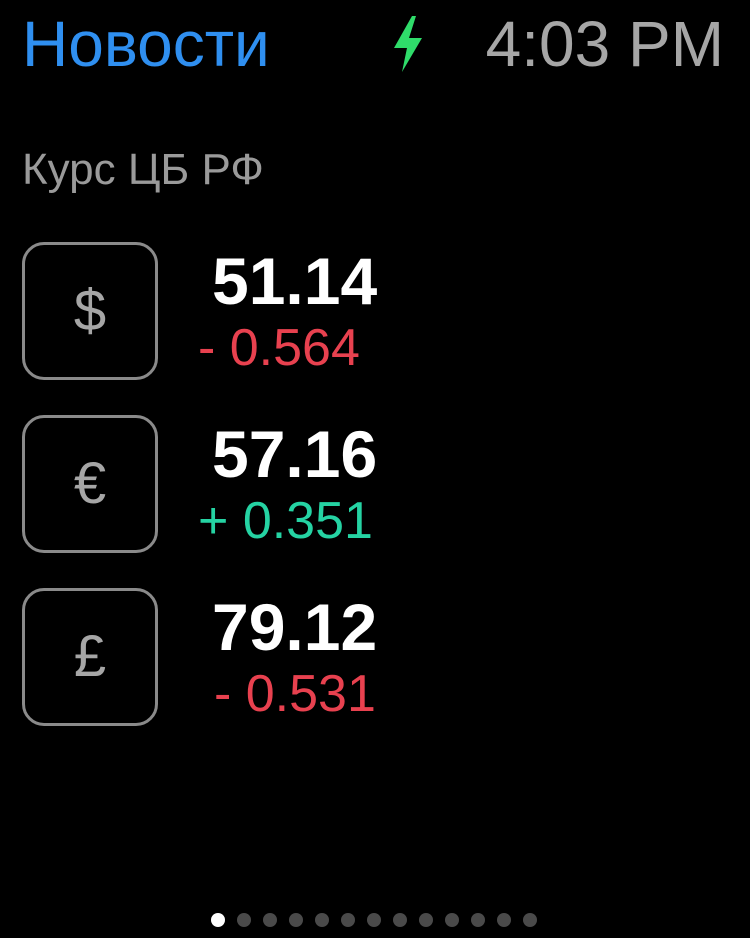 The height and width of the screenshot is (938, 750). I want to click on charging-bolt-icon, so click(408, 44).